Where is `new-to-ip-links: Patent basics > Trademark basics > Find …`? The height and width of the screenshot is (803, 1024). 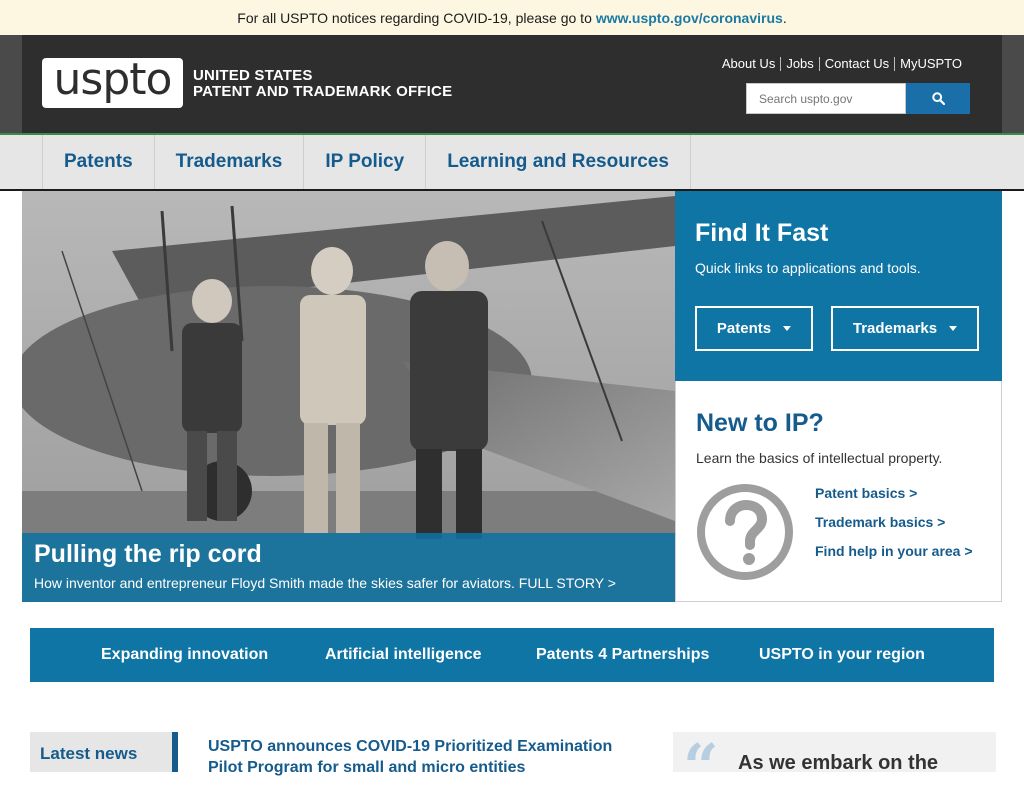
new-to-ip-links: Patent basics > Trademark basics > Find … is located at coordinates (894, 522).